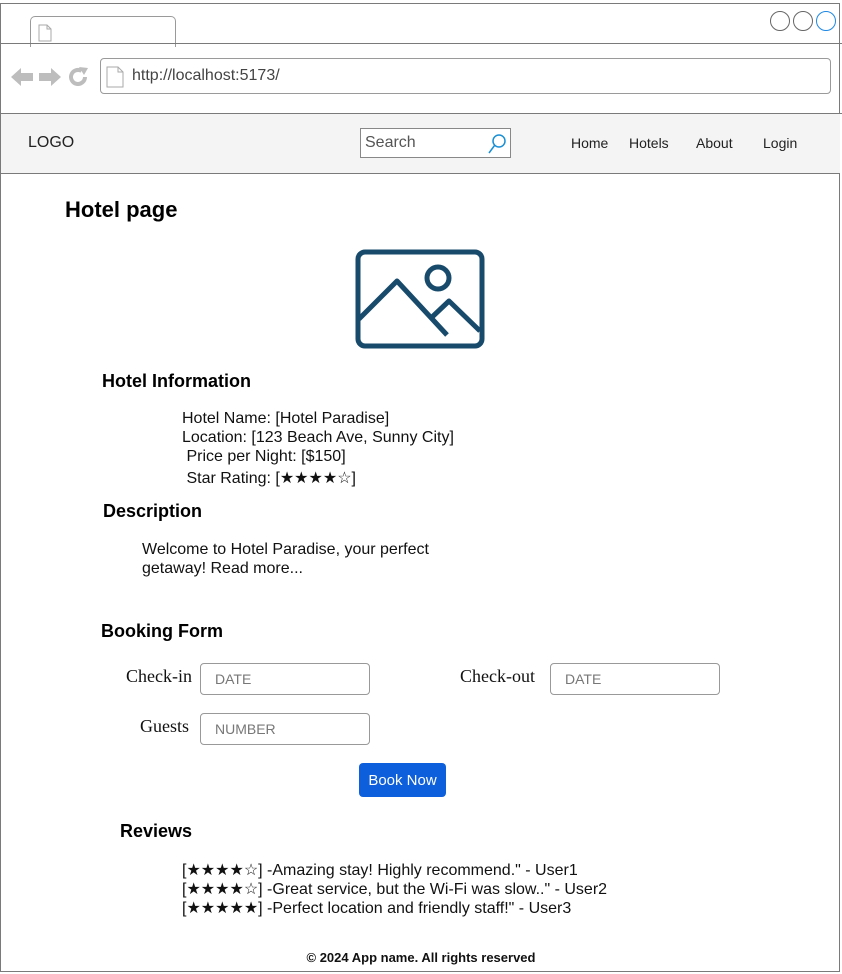 The width and height of the screenshot is (842, 974). I want to click on hotel-rating: Star Rating: [★★★★☆], so click(269, 478).